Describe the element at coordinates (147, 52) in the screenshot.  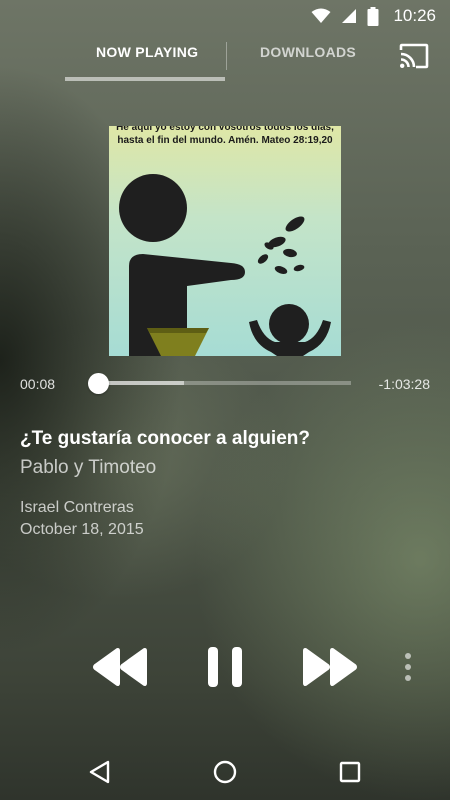
I see `tab-now-playing: NOW PLAYING` at that location.